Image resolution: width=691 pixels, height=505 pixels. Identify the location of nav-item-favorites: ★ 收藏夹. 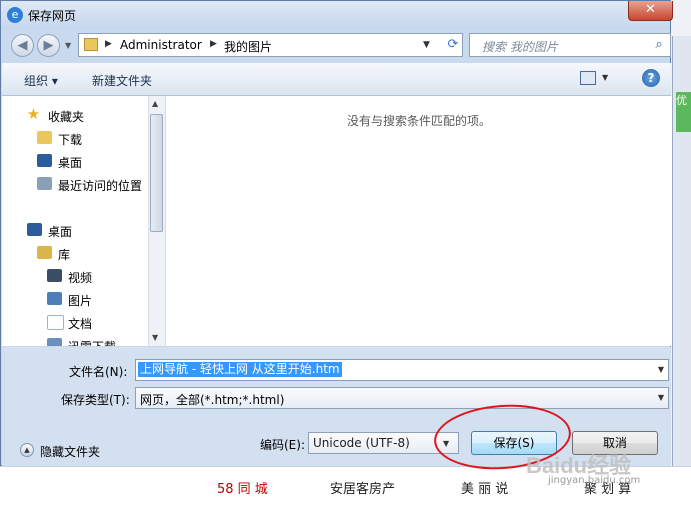
(75, 116).